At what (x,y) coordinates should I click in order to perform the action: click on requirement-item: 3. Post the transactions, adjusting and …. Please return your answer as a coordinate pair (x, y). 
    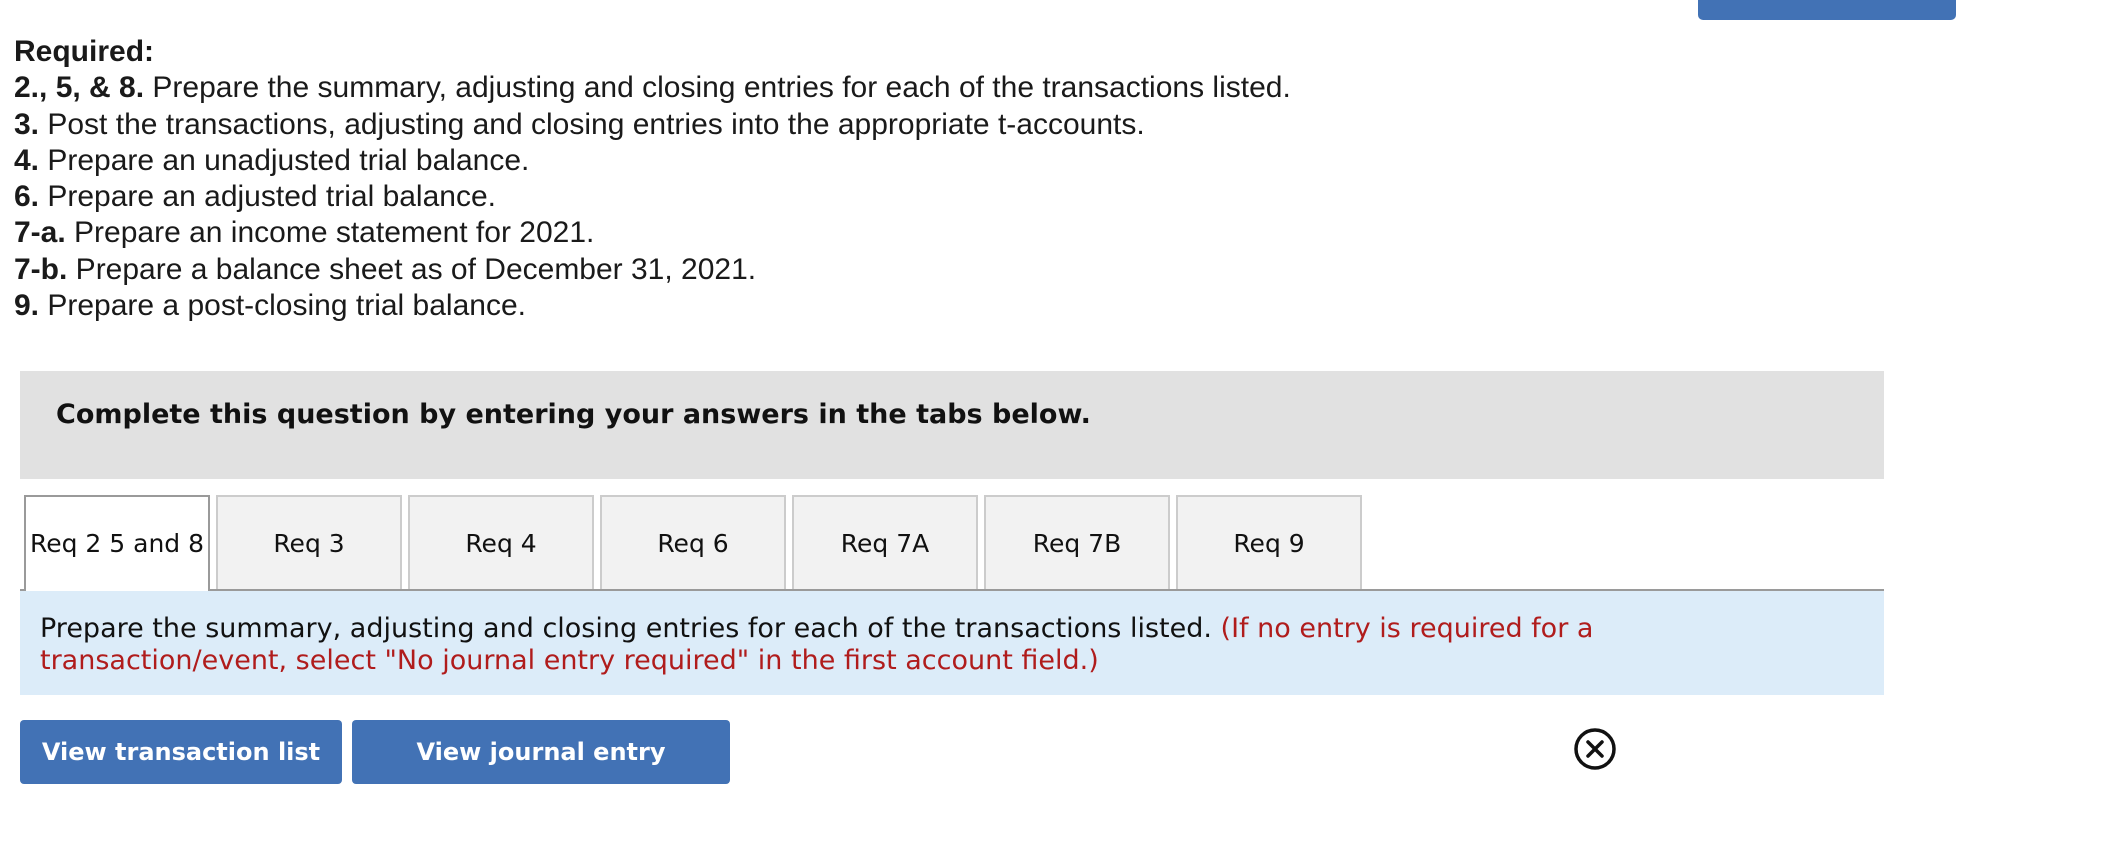
    Looking at the image, I should click on (652, 125).